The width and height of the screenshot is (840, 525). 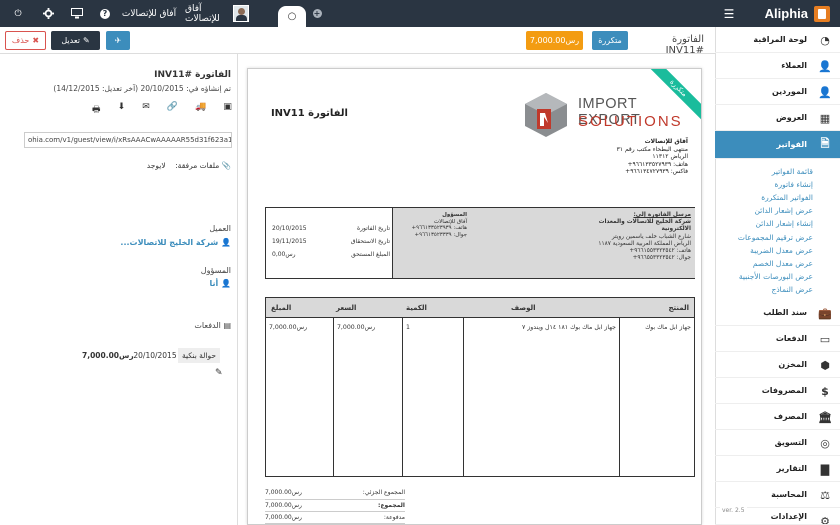 What do you see at coordinates (309, 113) in the screenshot?
I see `invoice-heading: الفاتورة INV11` at bounding box center [309, 113].